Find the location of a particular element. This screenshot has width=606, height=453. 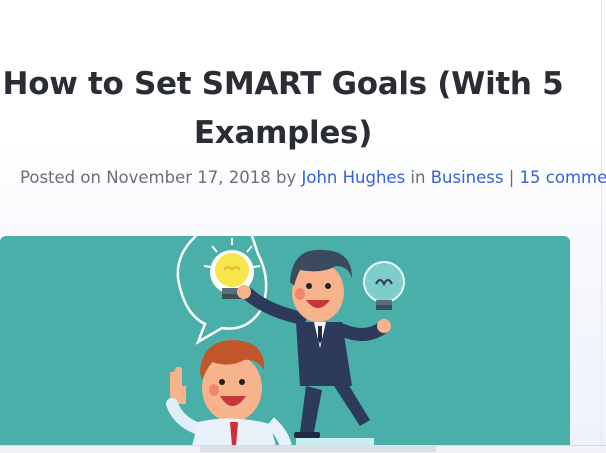

author-link: John Hughes is located at coordinates (354, 177).